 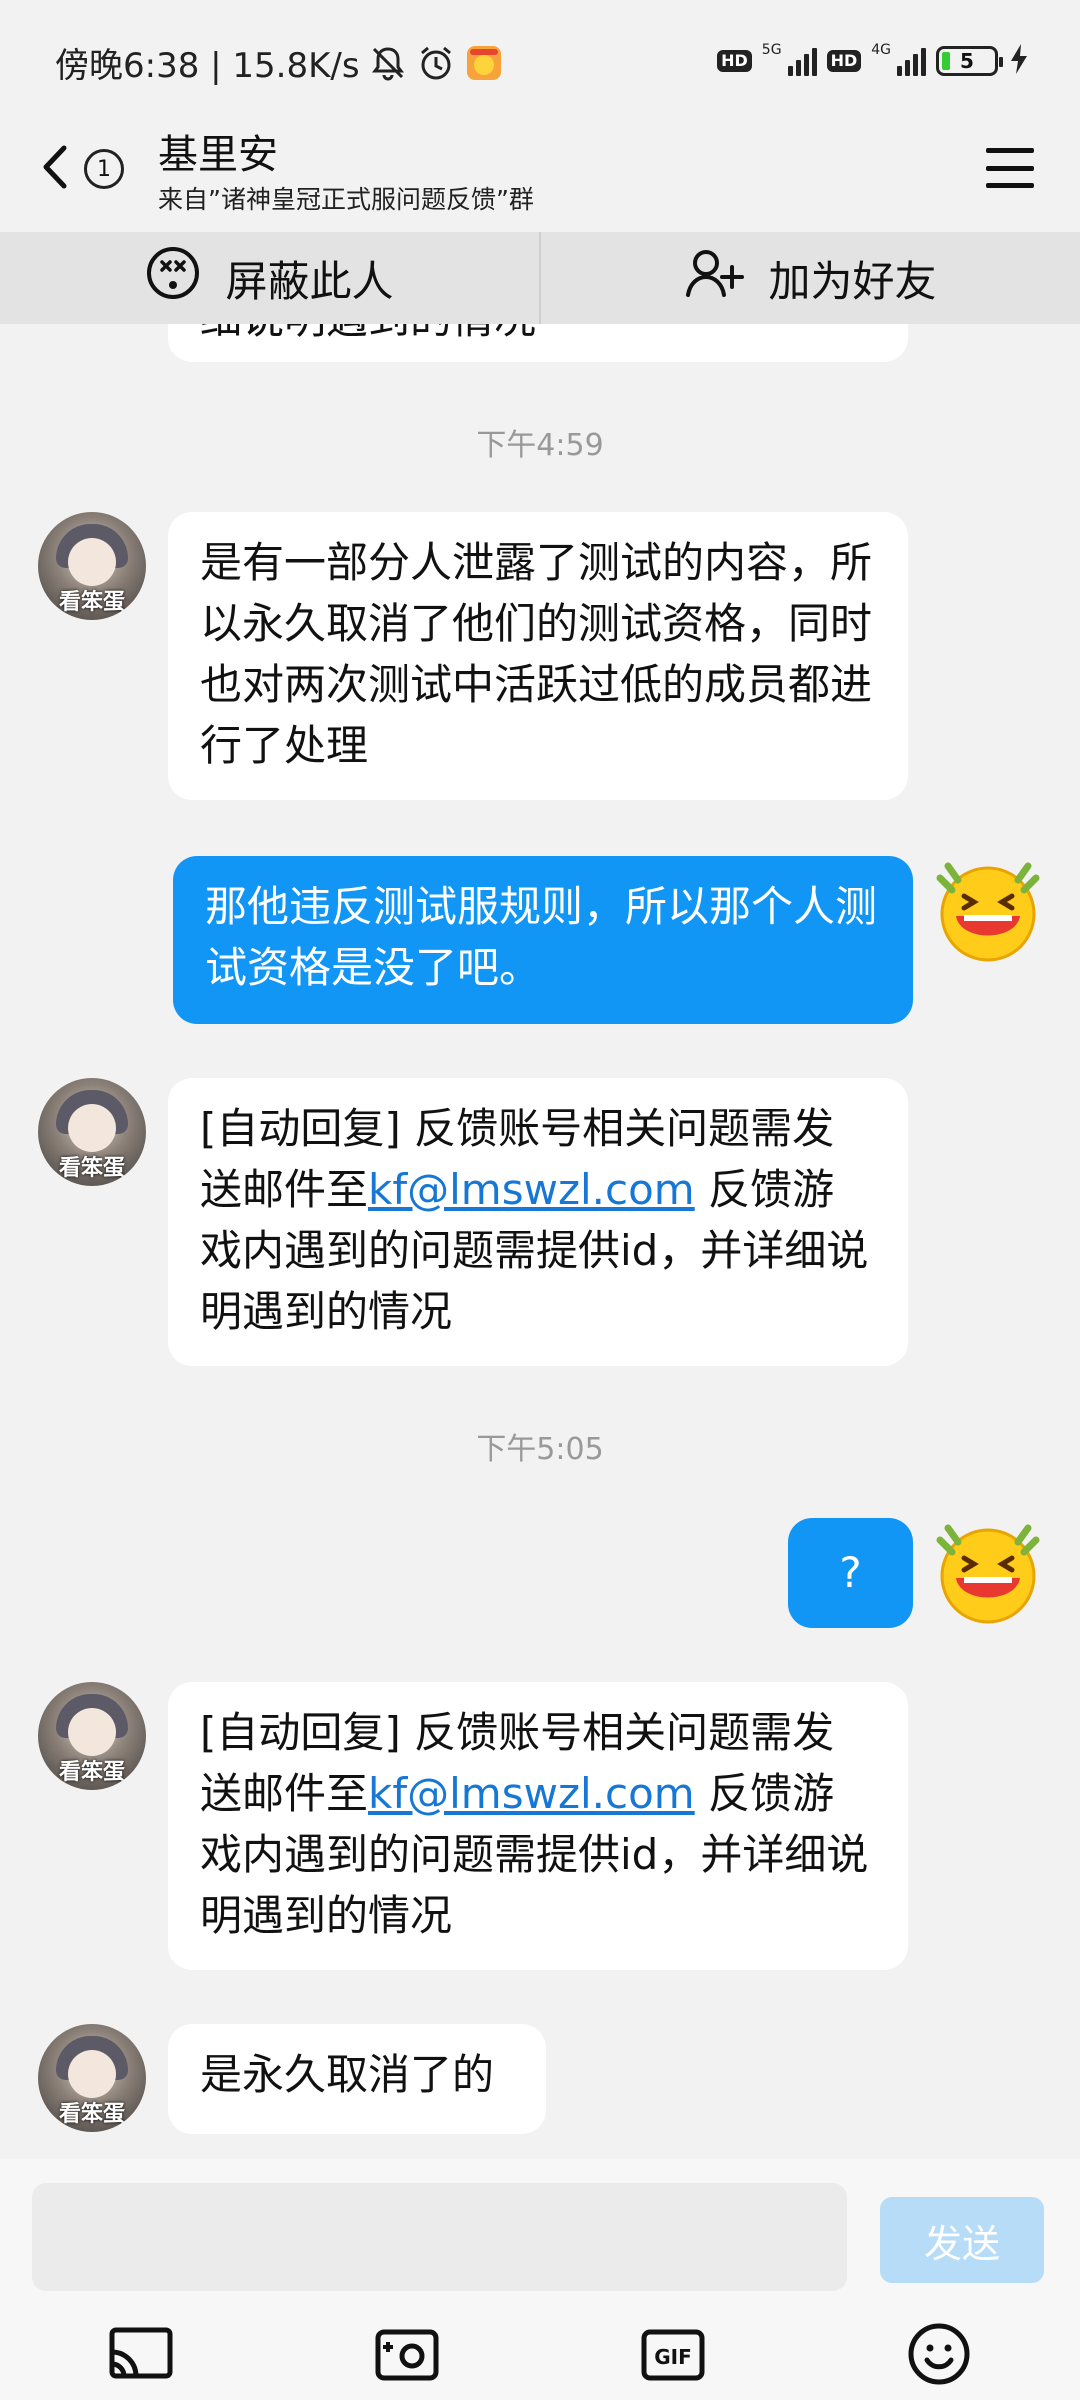 I want to click on input-area: 发送 GIF, so click(x=540, y=2279).